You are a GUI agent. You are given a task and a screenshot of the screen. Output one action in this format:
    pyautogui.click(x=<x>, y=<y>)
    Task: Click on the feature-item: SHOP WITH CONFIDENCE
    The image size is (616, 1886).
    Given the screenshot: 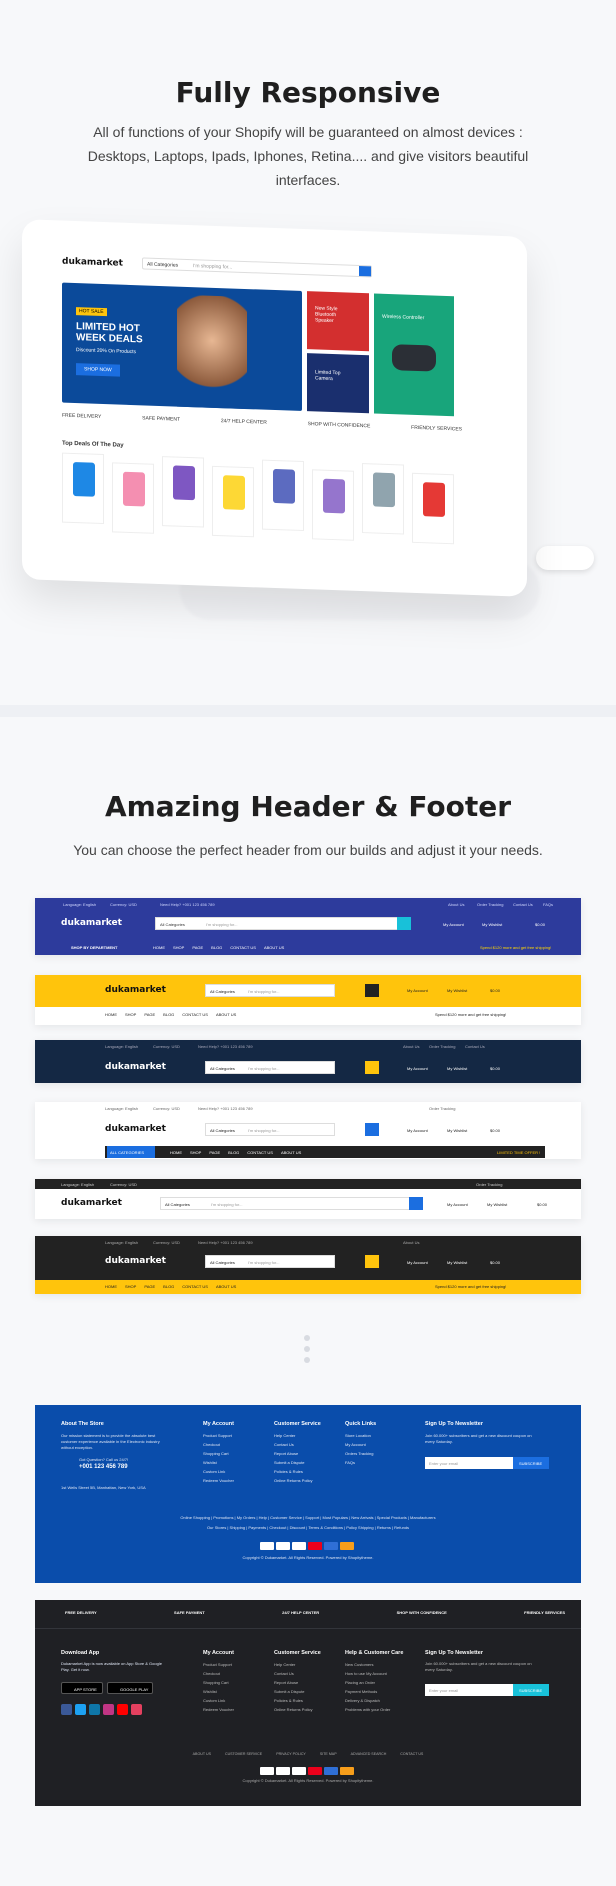 What is the action you would take?
    pyautogui.click(x=421, y=1612)
    